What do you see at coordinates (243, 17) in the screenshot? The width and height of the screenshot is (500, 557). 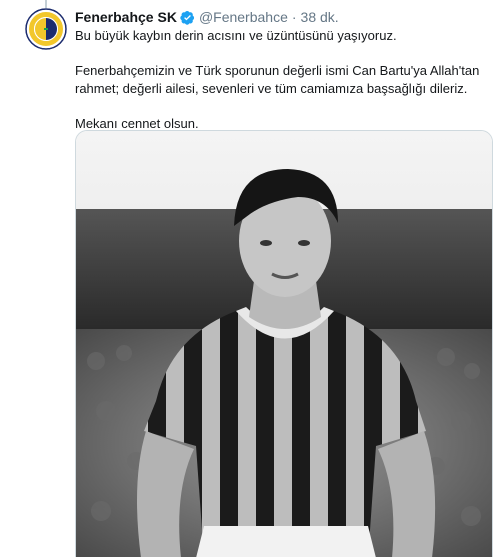 I see `author-handle: @Fenerbahce` at bounding box center [243, 17].